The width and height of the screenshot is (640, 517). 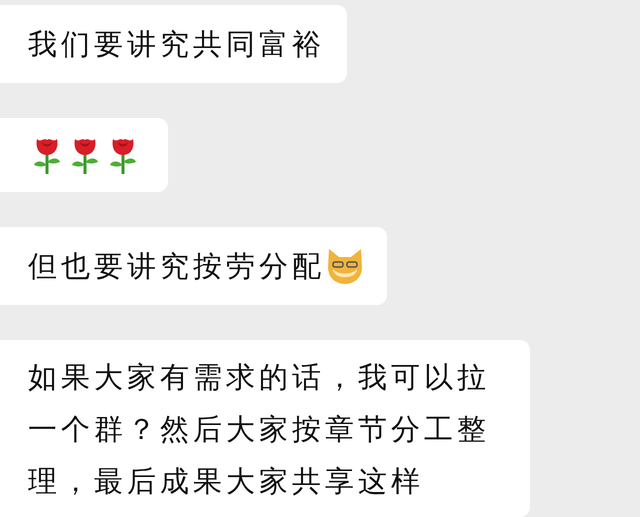 What do you see at coordinates (176, 44) in the screenshot?
I see `message-text: 我们要讲究共同富裕` at bounding box center [176, 44].